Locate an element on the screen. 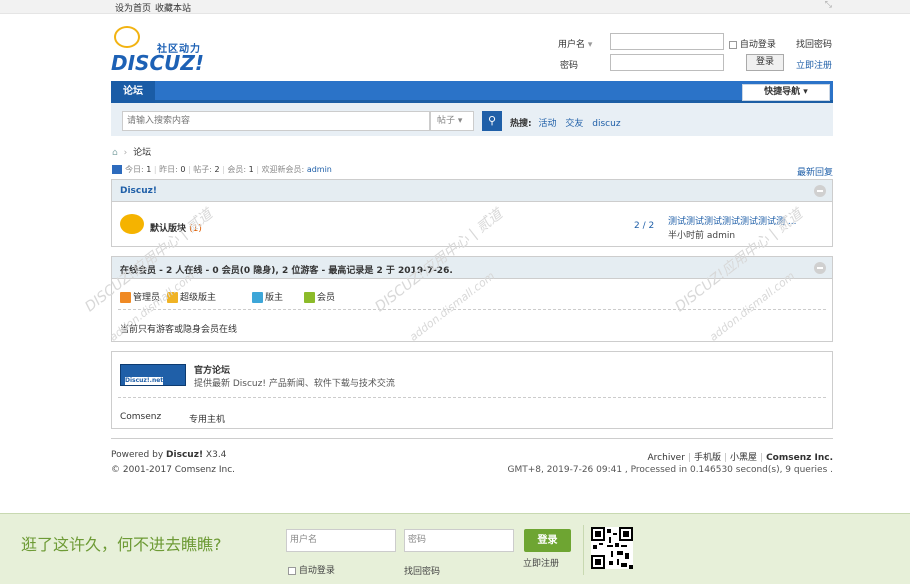 This screenshot has width=910, height=584. hot-term: 活动 is located at coordinates (547, 124).